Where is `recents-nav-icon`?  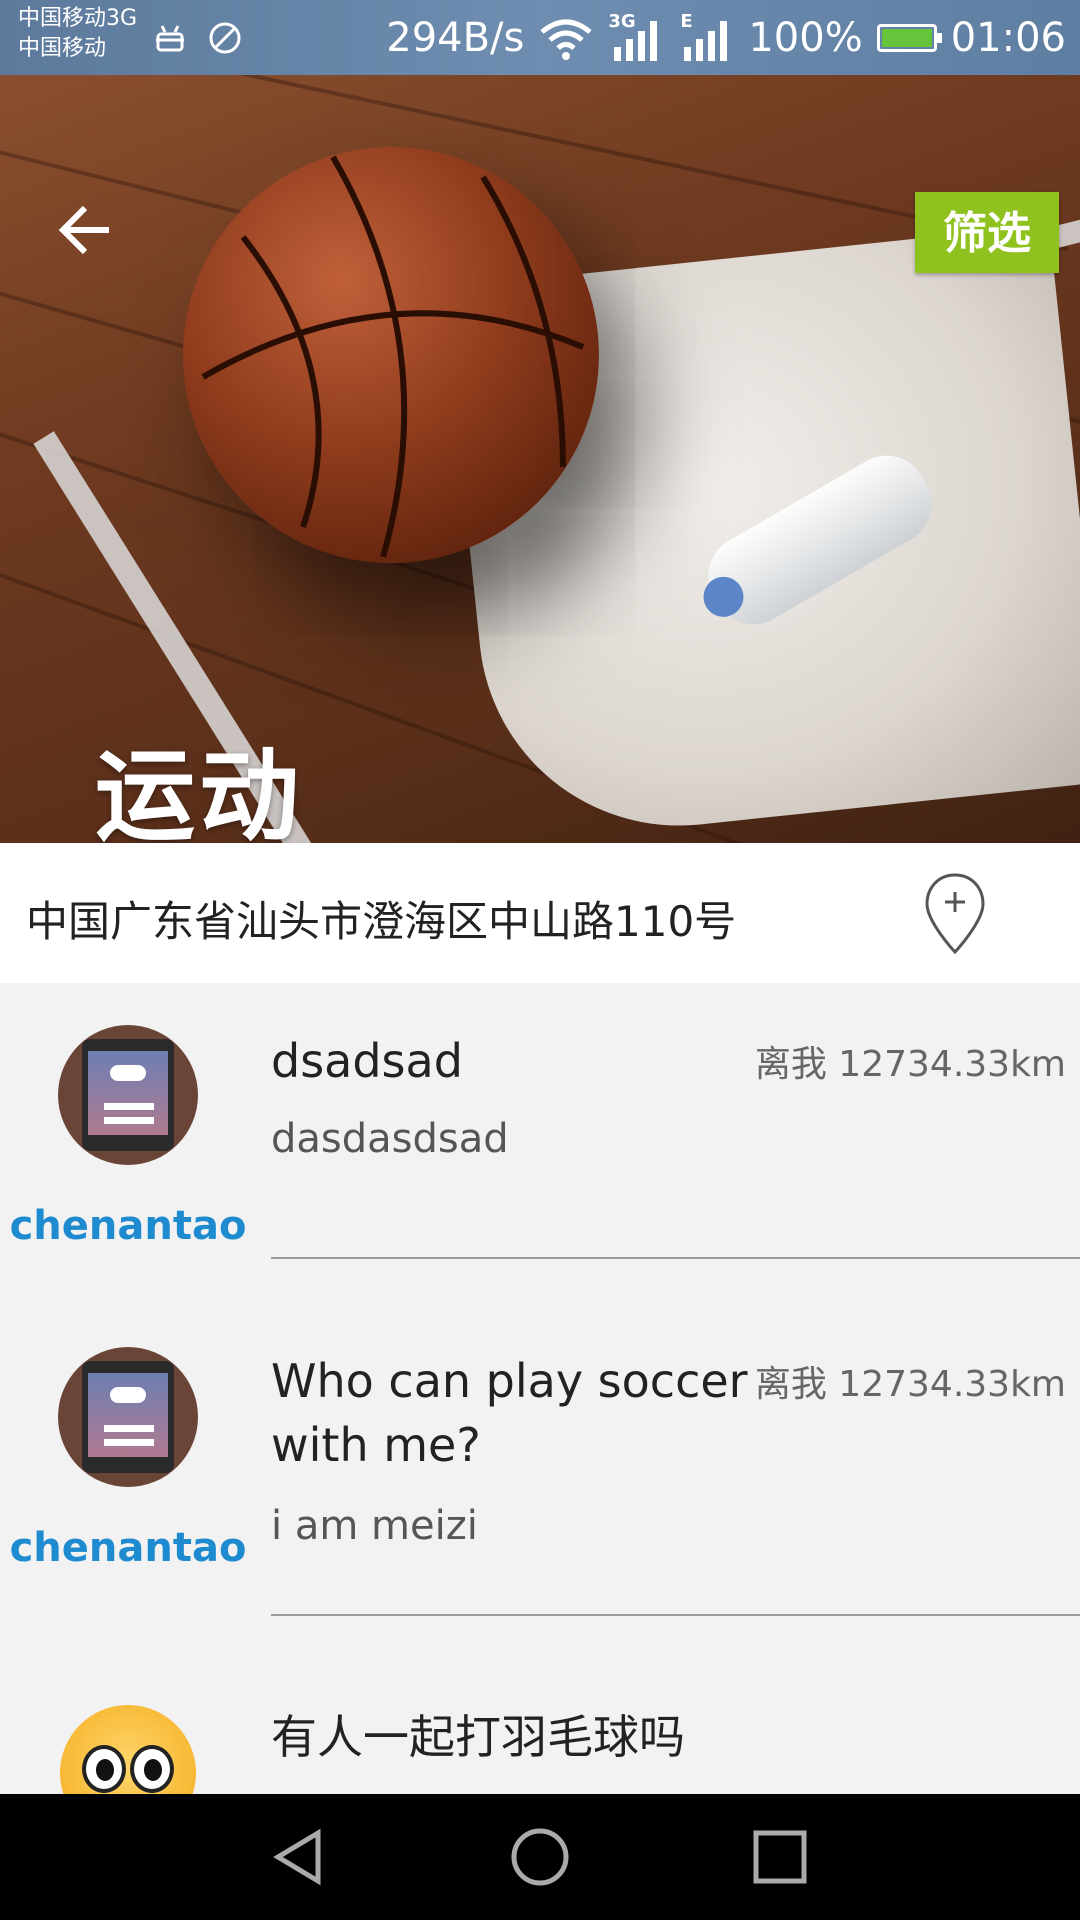
recents-nav-icon is located at coordinates (780, 1857).